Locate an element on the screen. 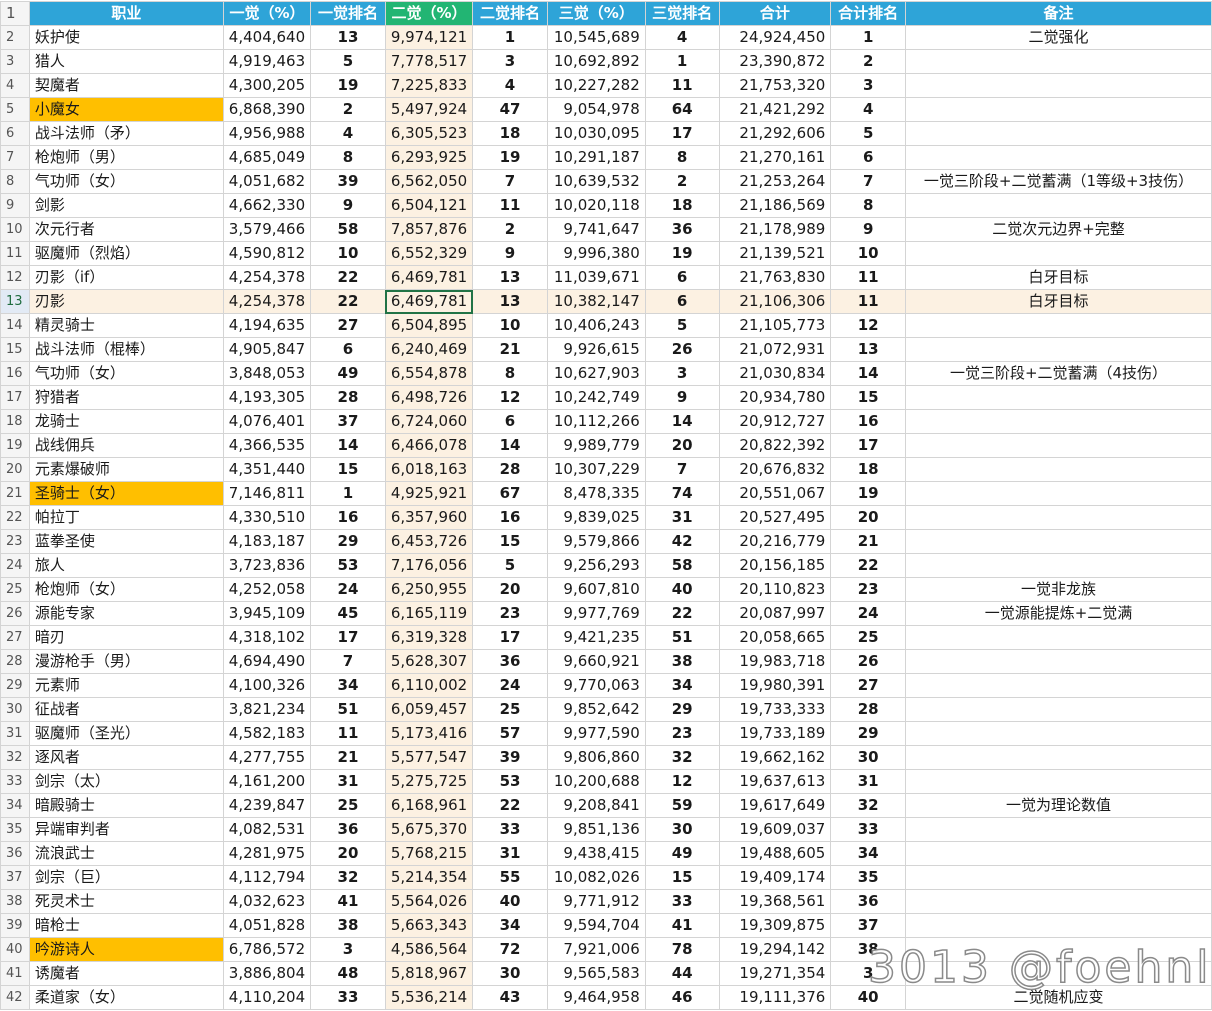 Image resolution: width=1212 pixels, height=1011 pixels. awaken2-rank: 36 is located at coordinates (510, 661).